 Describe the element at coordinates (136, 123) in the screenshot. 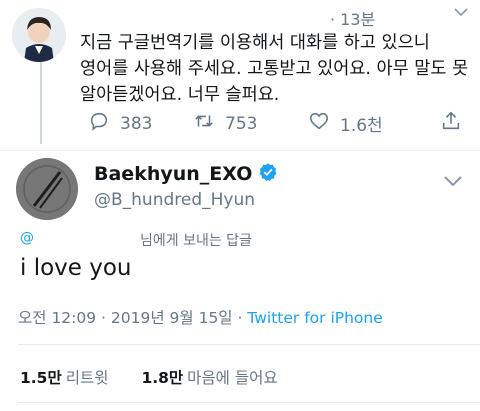

I see `reply-count: 383` at that location.